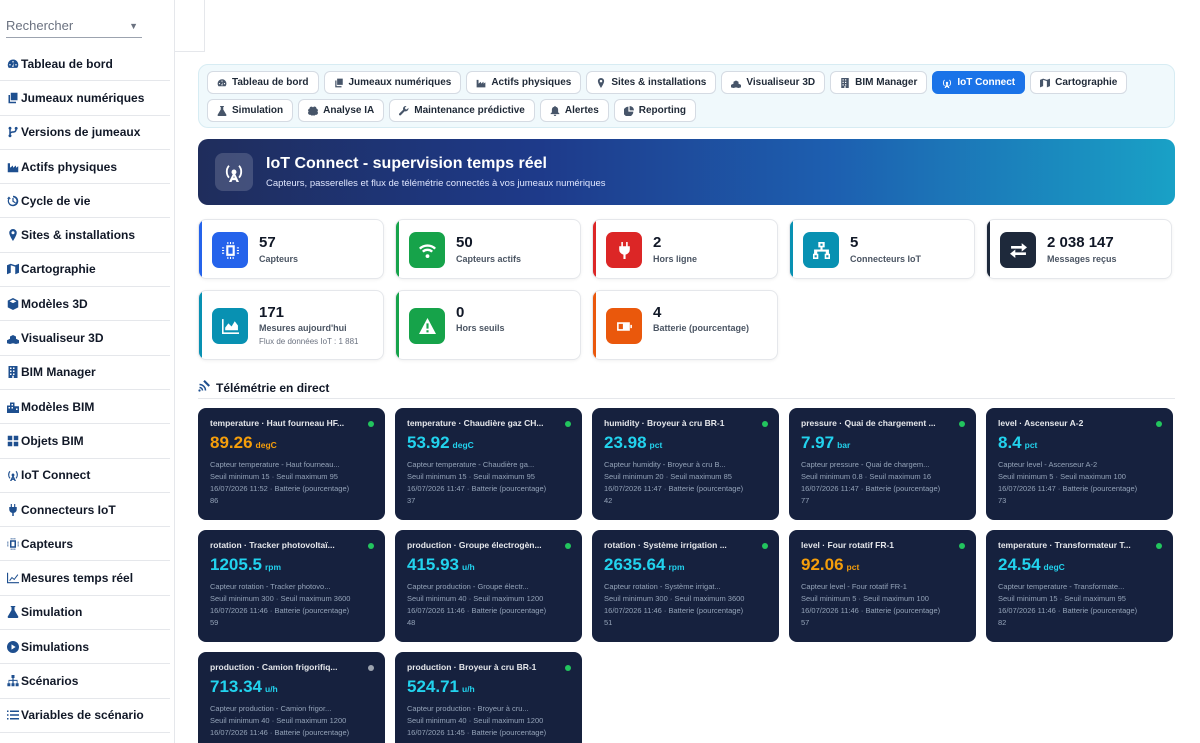  I want to click on sidebar-item-label: Visualiseur 3D, so click(62, 338).